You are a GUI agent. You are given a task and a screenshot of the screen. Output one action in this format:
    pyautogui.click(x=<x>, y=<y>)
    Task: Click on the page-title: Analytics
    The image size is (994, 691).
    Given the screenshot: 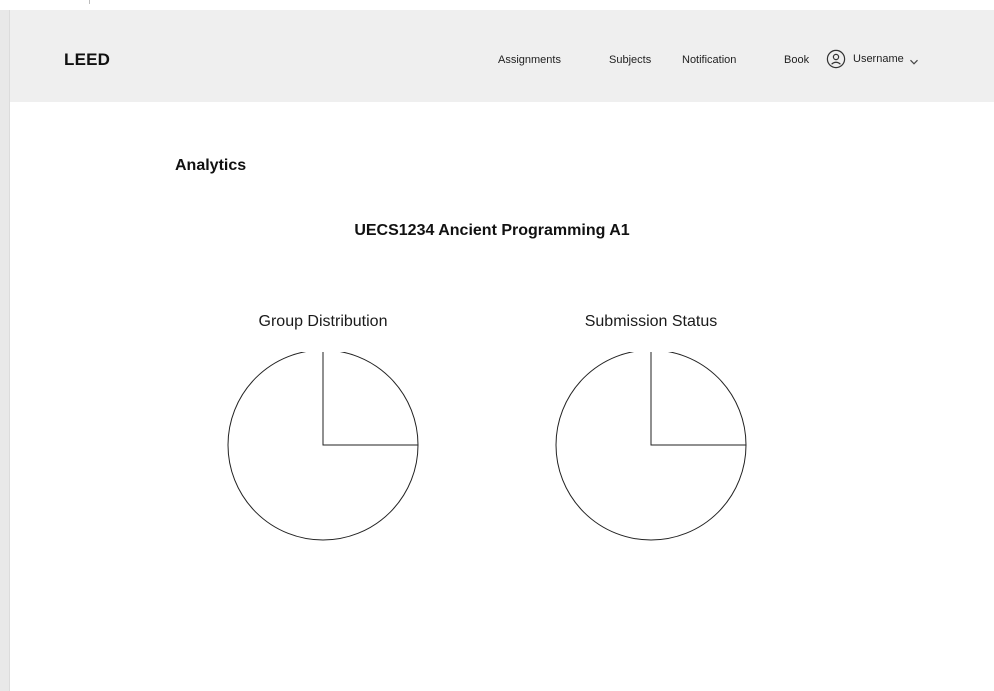 What is the action you would take?
    pyautogui.click(x=211, y=165)
    